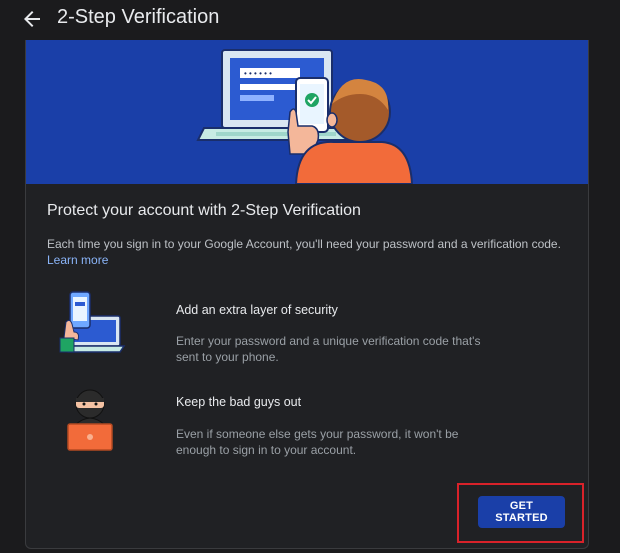 The height and width of the screenshot is (553, 620). Describe the element at coordinates (138, 17) in the screenshot. I see `page-title: 2-Step Verification` at that location.